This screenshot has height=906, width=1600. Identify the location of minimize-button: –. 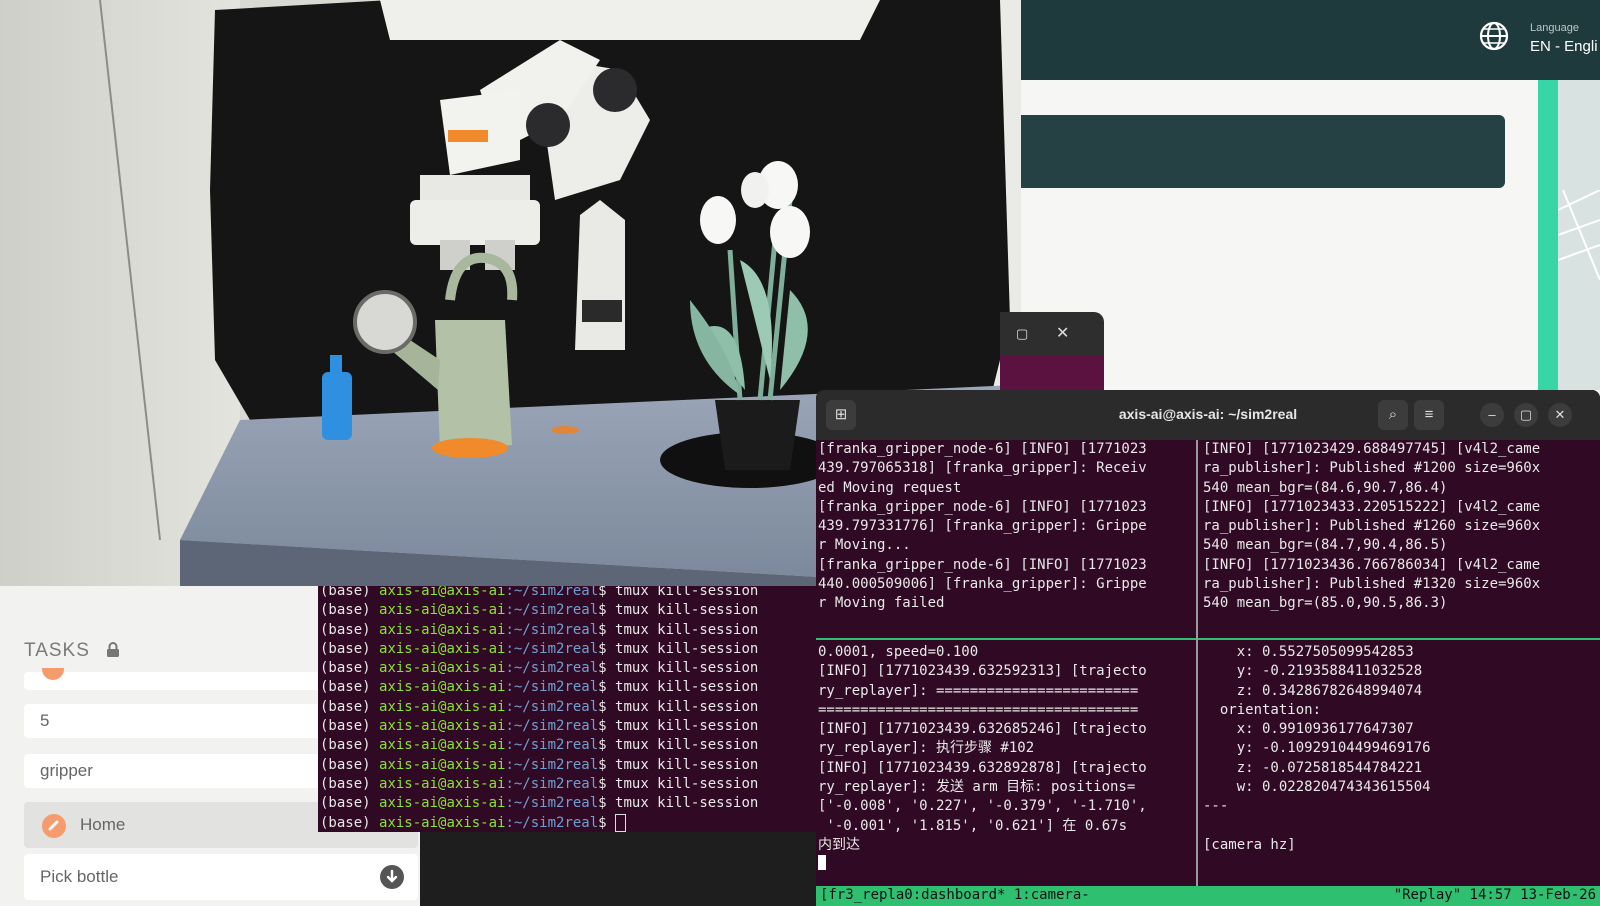
(1492, 415).